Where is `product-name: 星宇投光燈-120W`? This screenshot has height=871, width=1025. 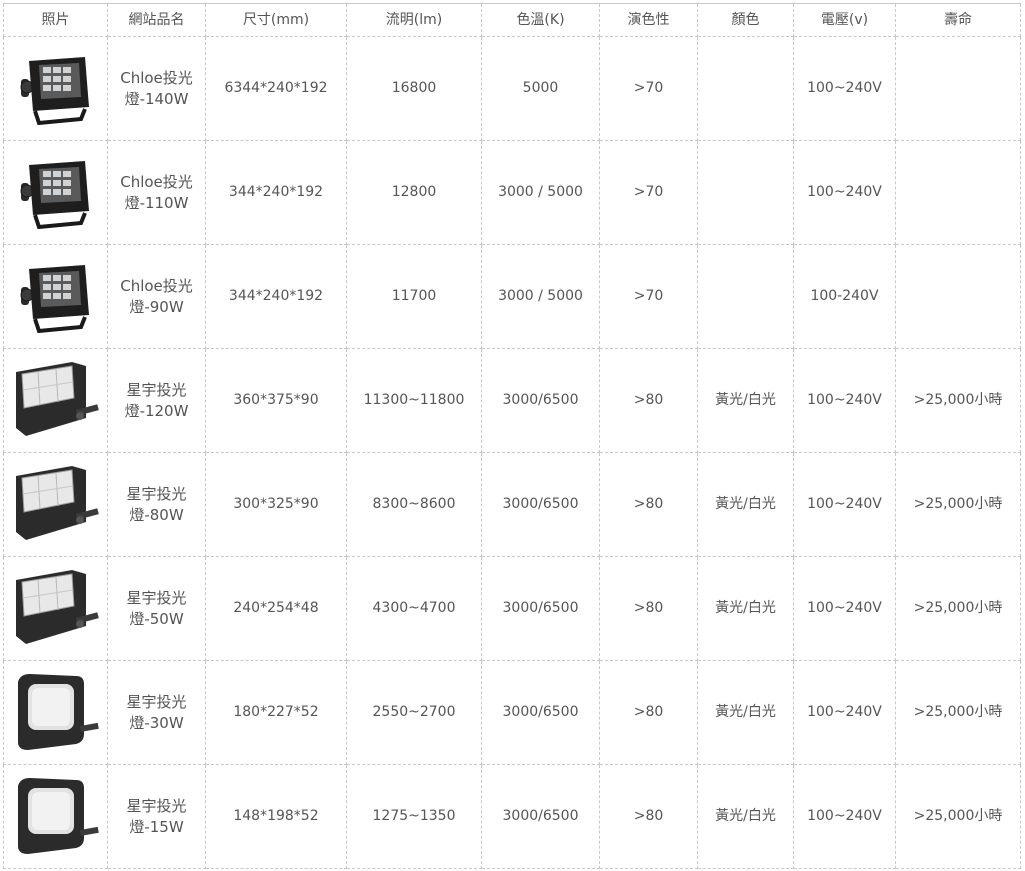 product-name: 星宇投光燈-120W is located at coordinates (156, 400).